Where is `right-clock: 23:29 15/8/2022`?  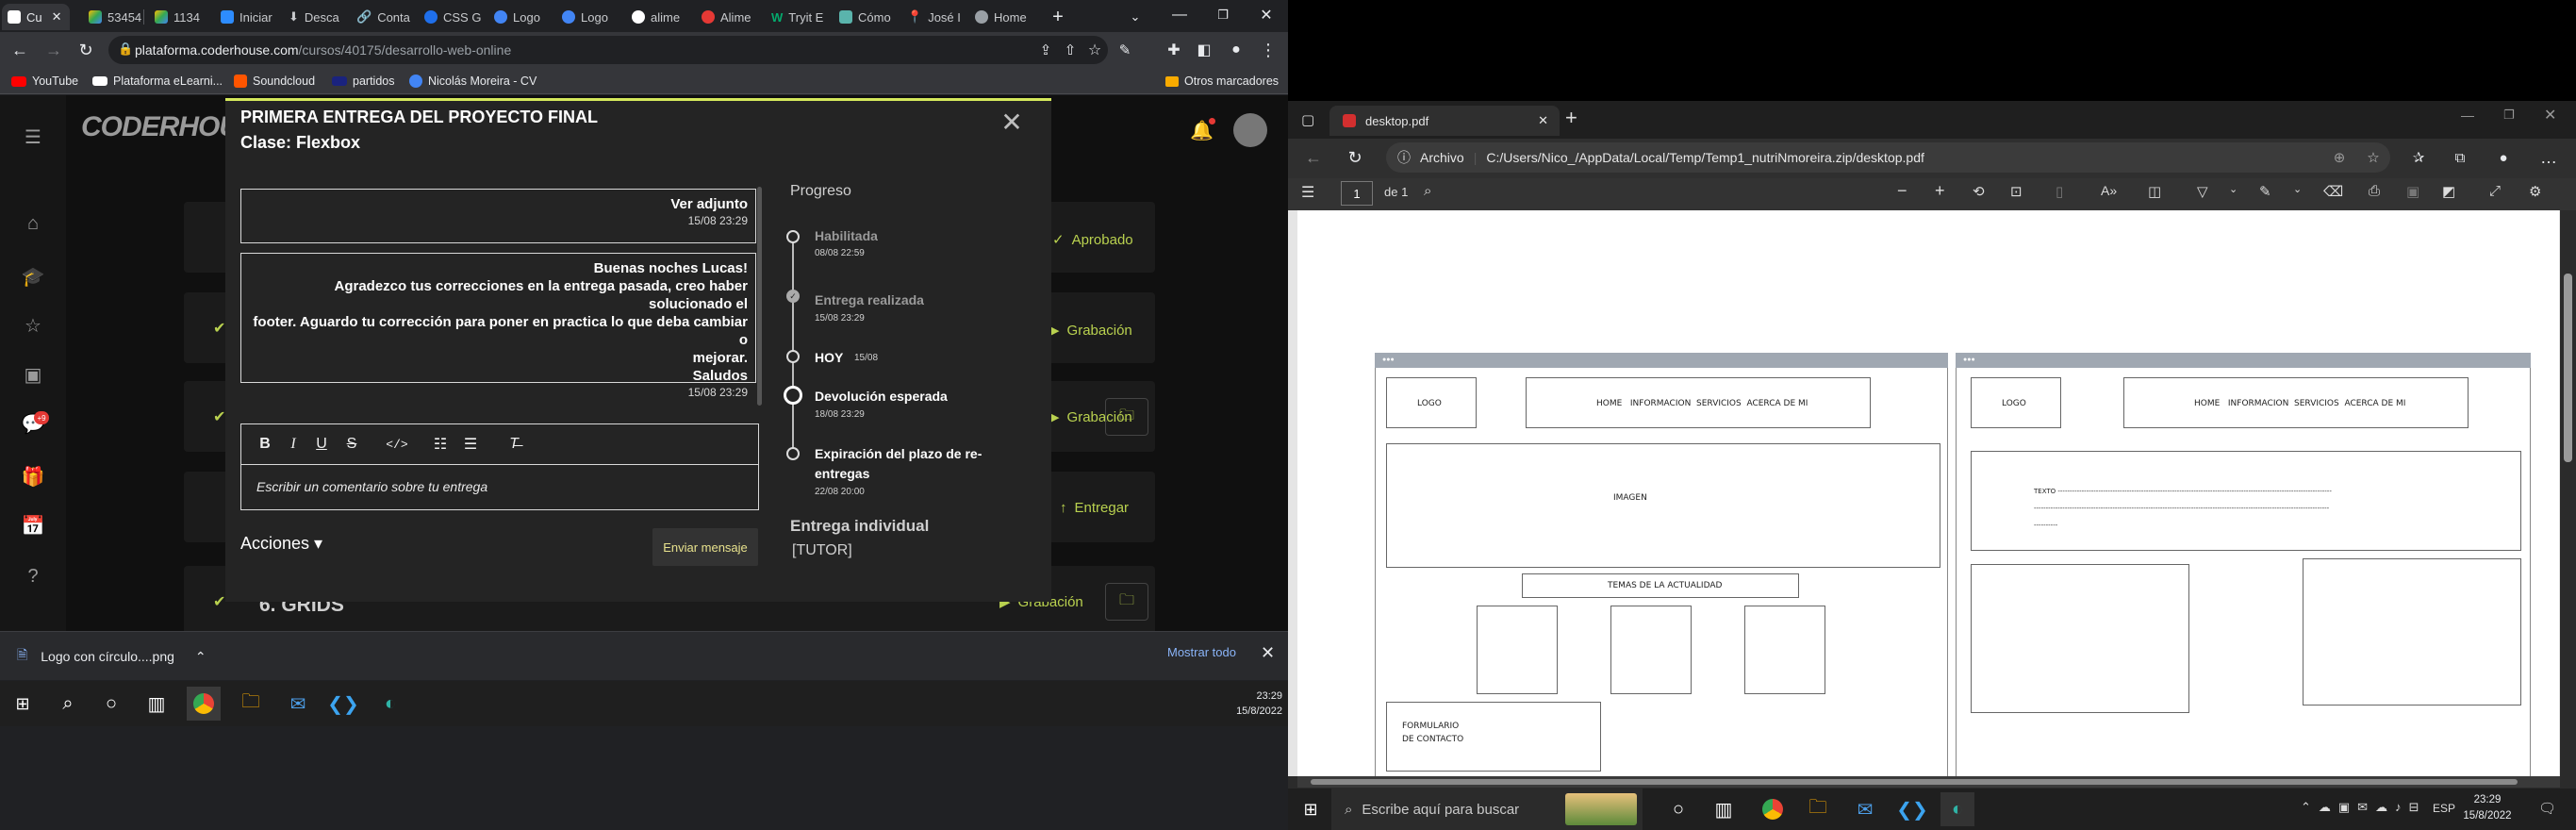
right-clock: 23:29 15/8/2022 is located at coordinates (2487, 808).